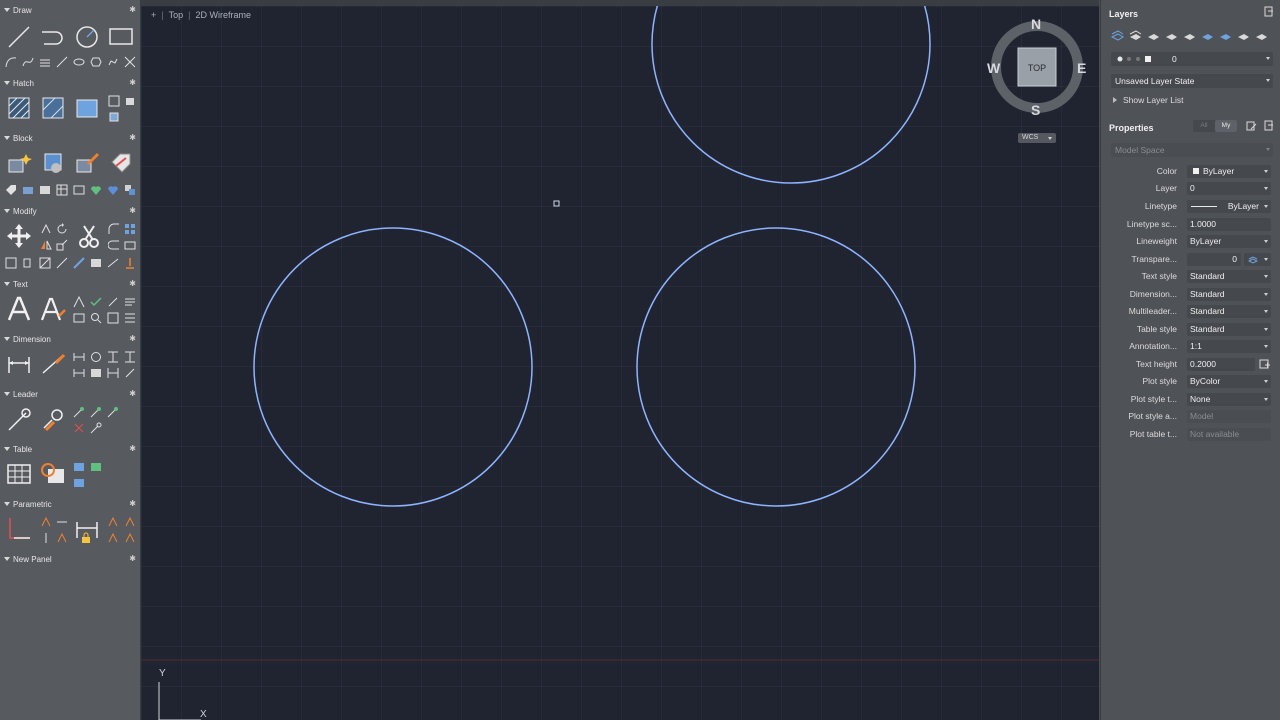 Image resolution: width=1280 pixels, height=720 pixels. What do you see at coordinates (62, 190) in the screenshot?
I see `attribute-table-icon` at bounding box center [62, 190].